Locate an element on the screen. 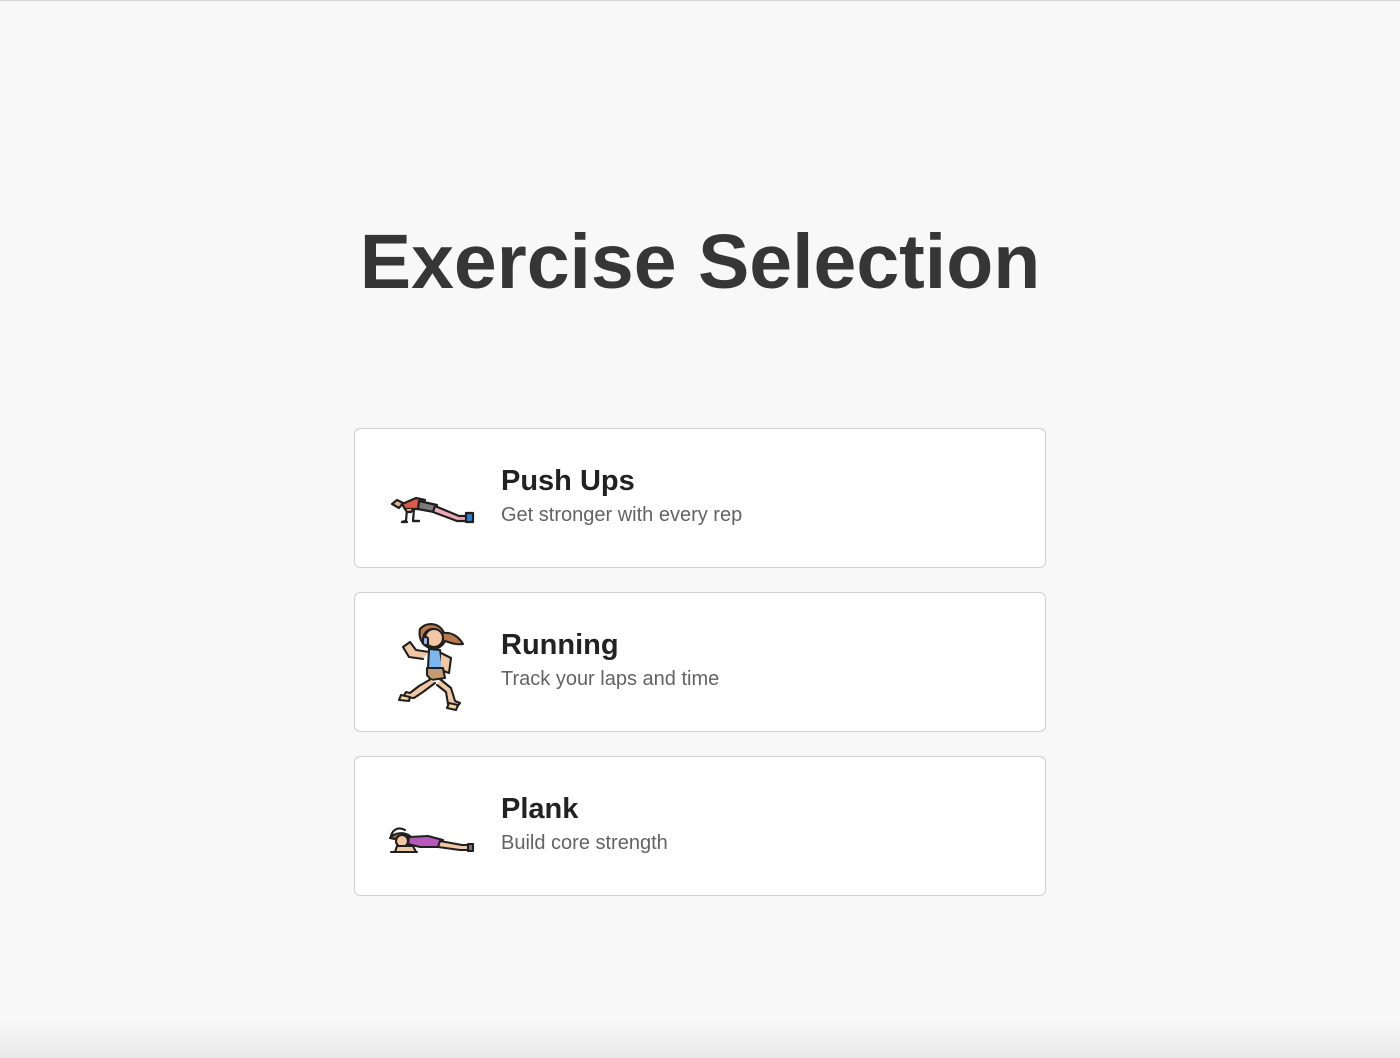 The height and width of the screenshot is (1058, 1400). exercise-card-plank: Plank Build core strength is located at coordinates (700, 826).